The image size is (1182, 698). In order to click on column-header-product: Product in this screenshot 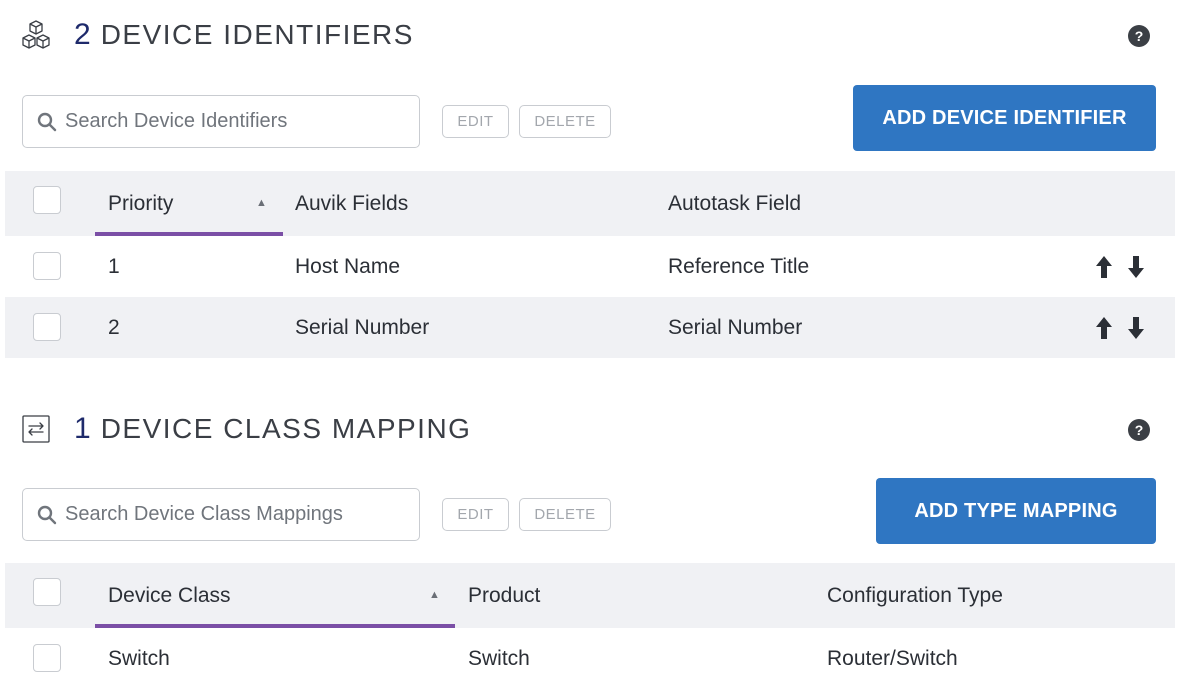, I will do `click(504, 595)`.